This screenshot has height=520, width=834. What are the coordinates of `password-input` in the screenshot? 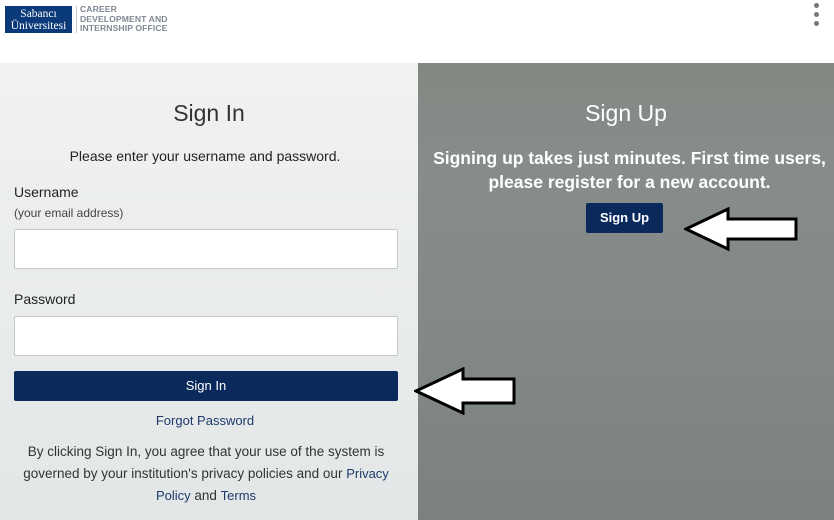 It's located at (206, 336).